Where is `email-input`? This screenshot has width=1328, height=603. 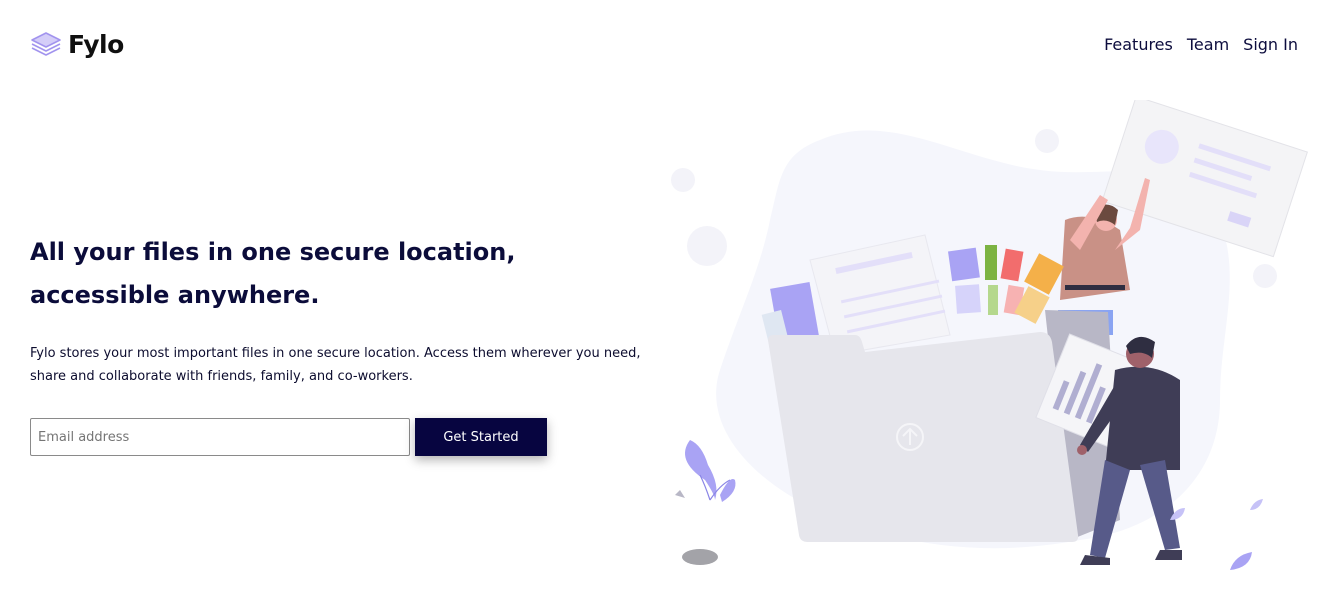
email-input is located at coordinates (220, 437).